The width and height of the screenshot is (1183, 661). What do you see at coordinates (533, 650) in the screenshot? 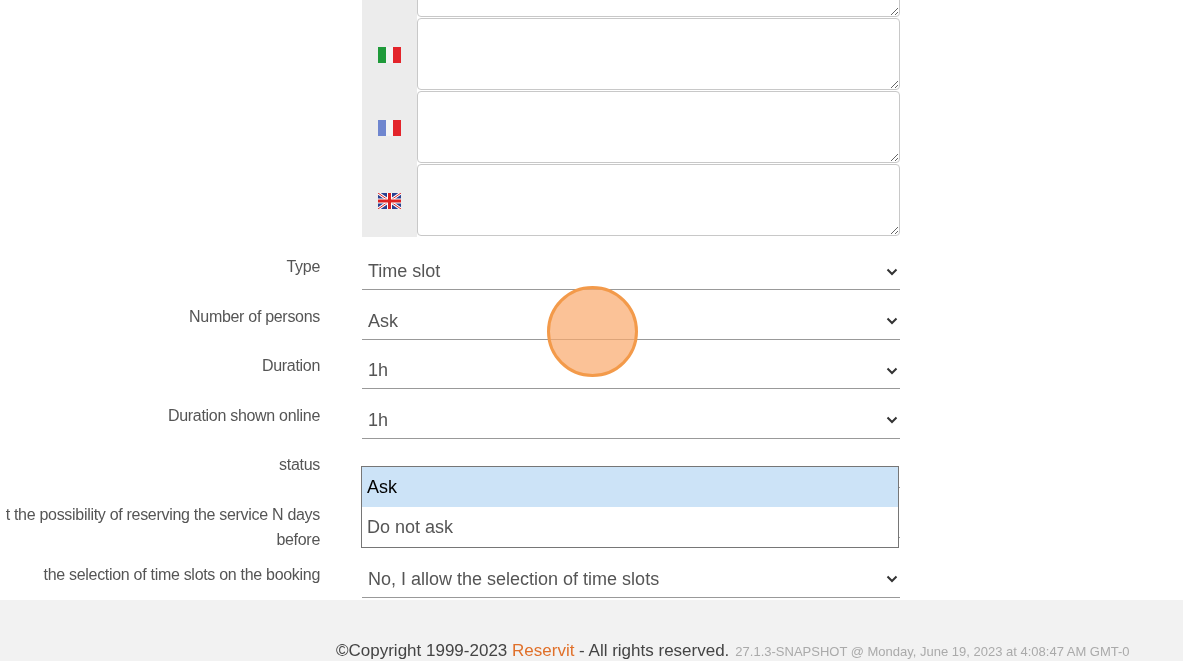
I see `copyright-text: ©Copyright 1999-2023 Reservit - All rights reserved.` at bounding box center [533, 650].